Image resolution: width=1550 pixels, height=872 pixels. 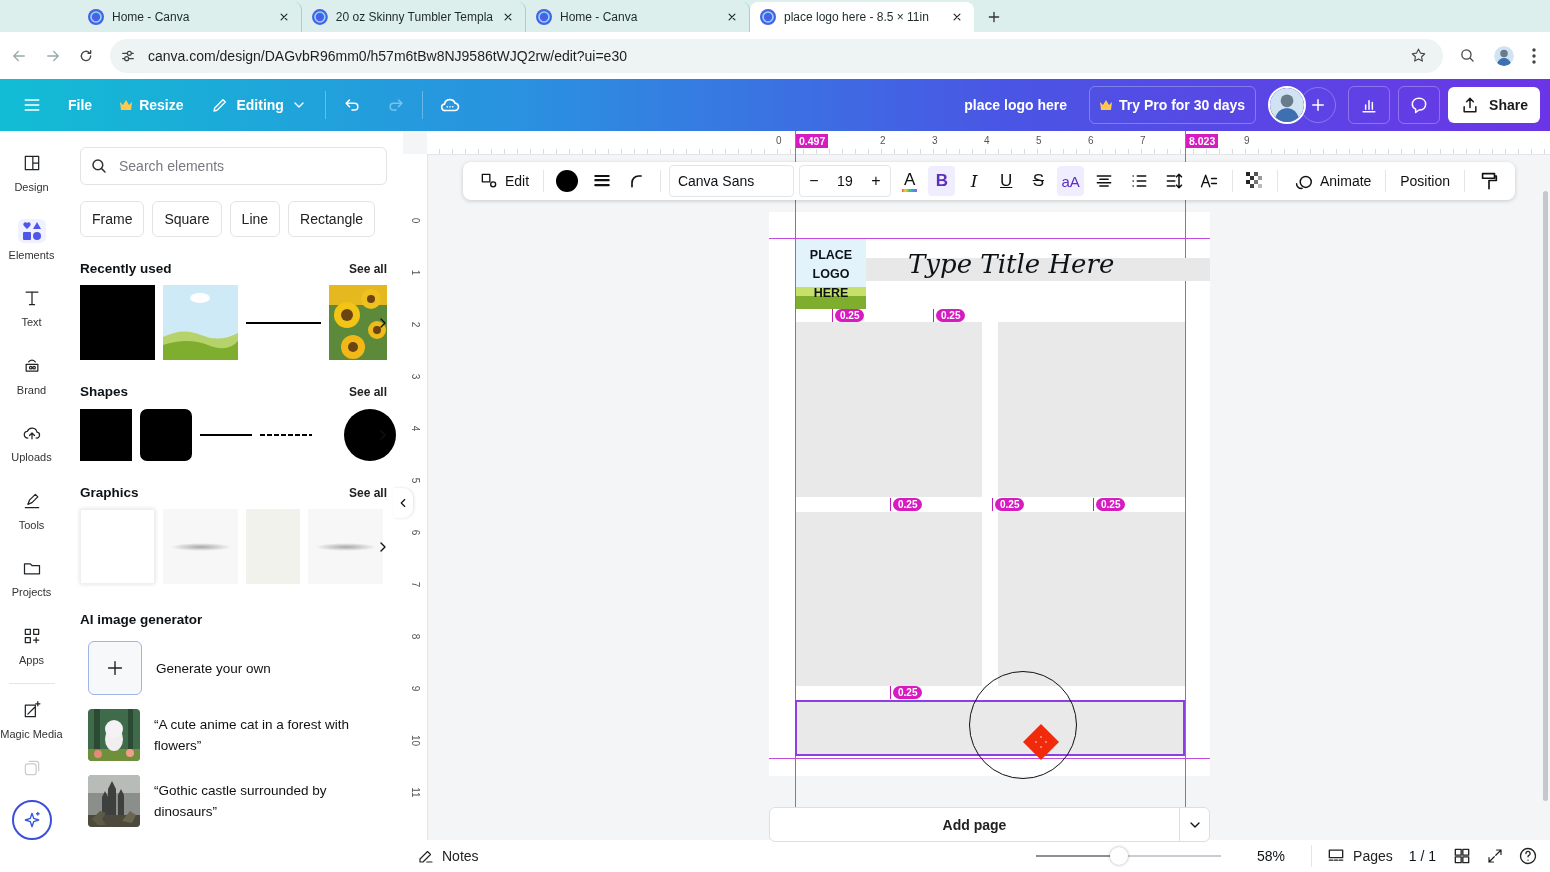 I want to click on sidebar-label: Uploads, so click(x=31, y=457).